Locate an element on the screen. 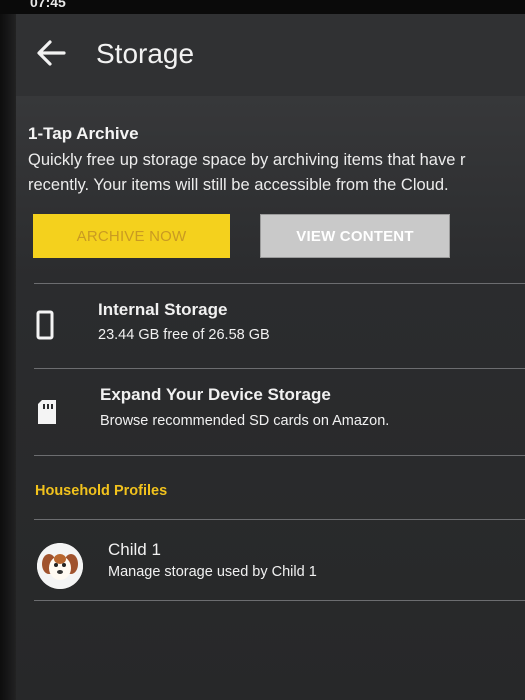  profile-name: Child 1 is located at coordinates (134, 549).